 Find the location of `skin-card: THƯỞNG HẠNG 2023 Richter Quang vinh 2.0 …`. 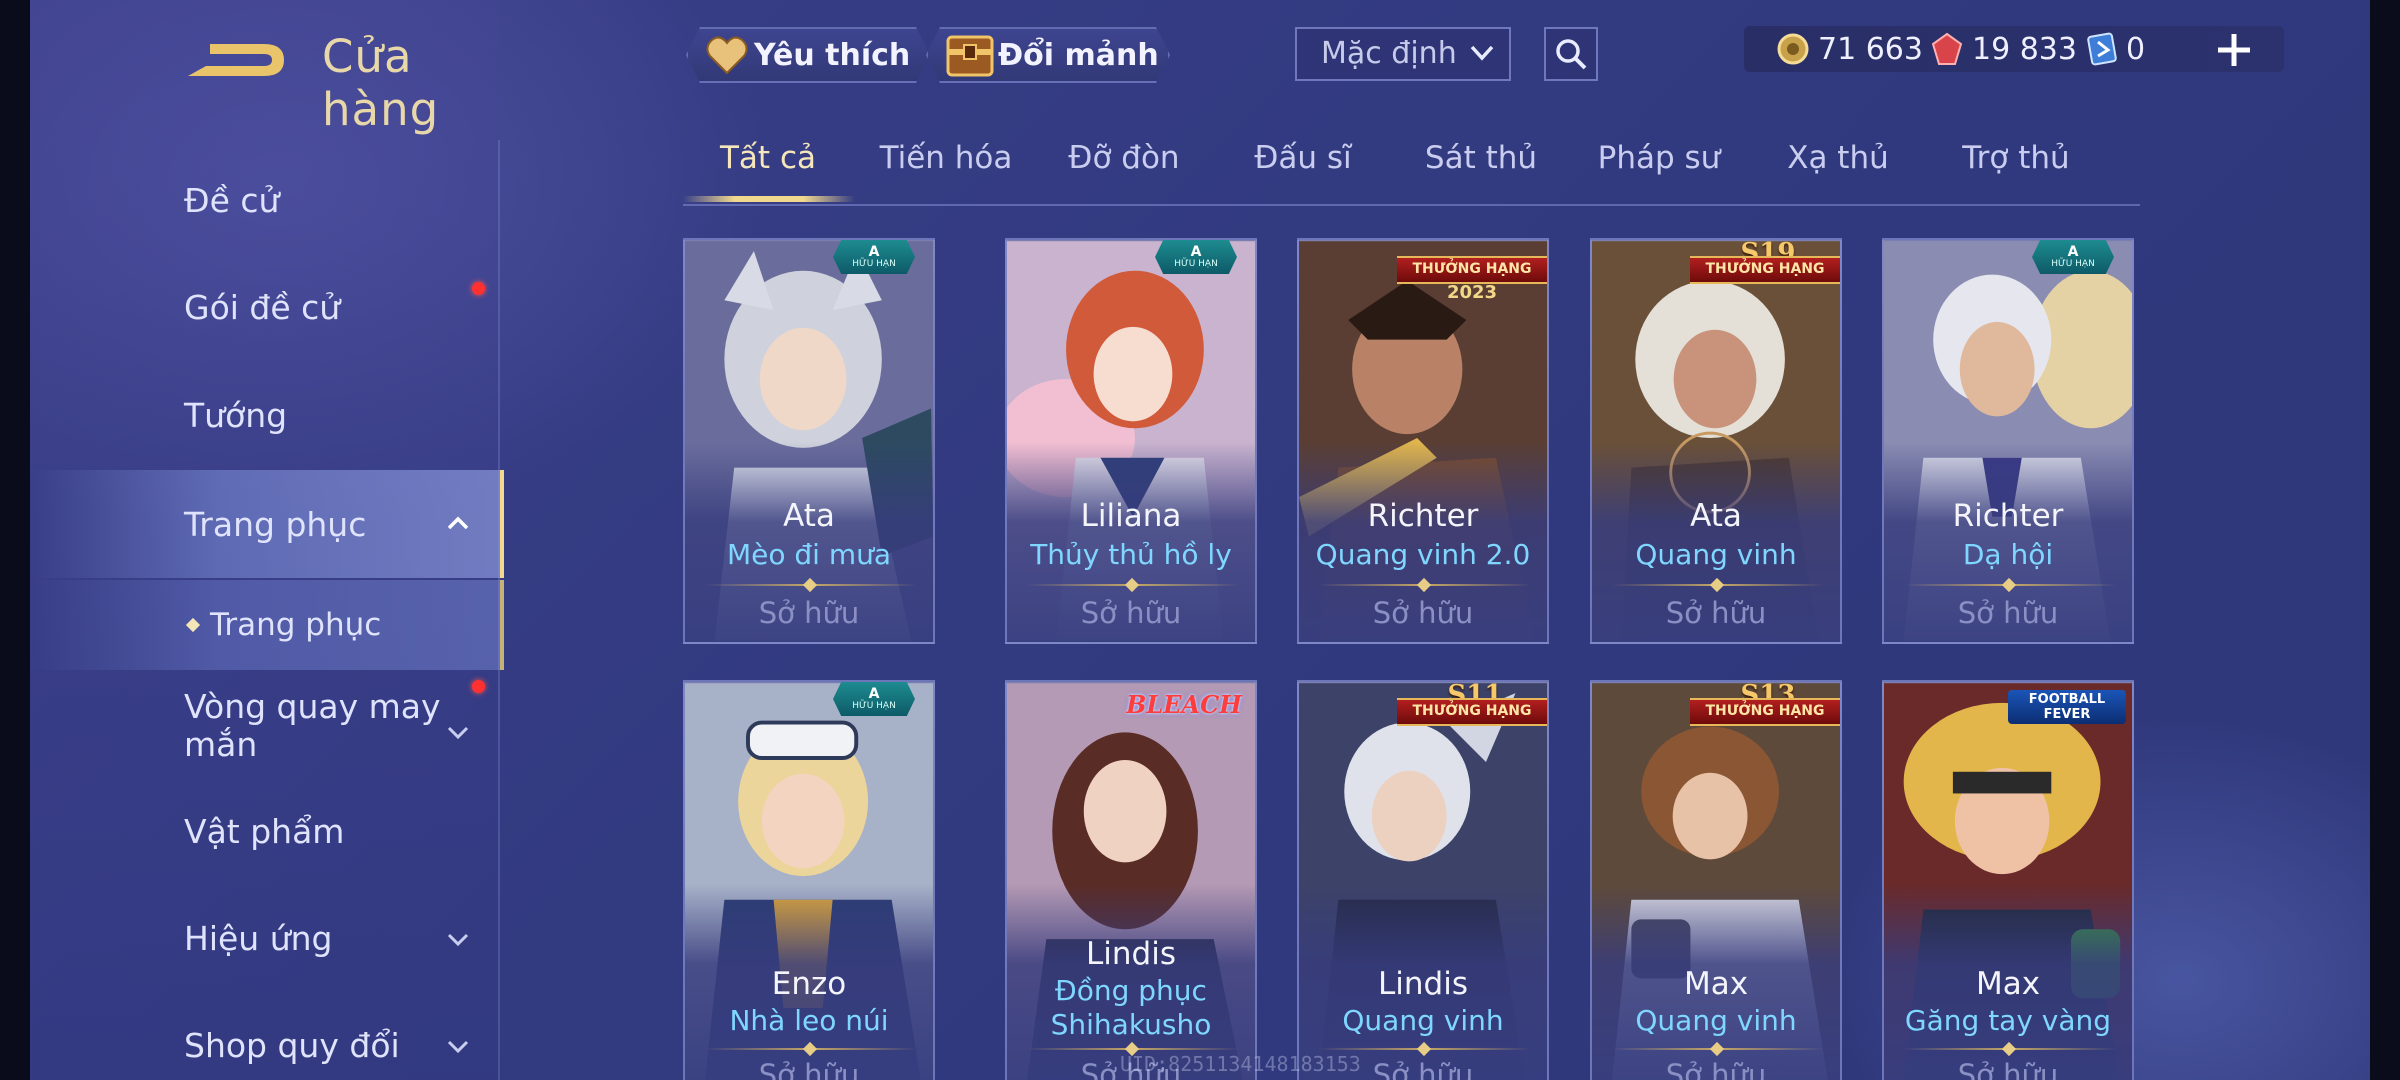

skin-card: THƯỞNG HẠNG 2023 Richter Quang vinh 2.0 … is located at coordinates (1423, 441).